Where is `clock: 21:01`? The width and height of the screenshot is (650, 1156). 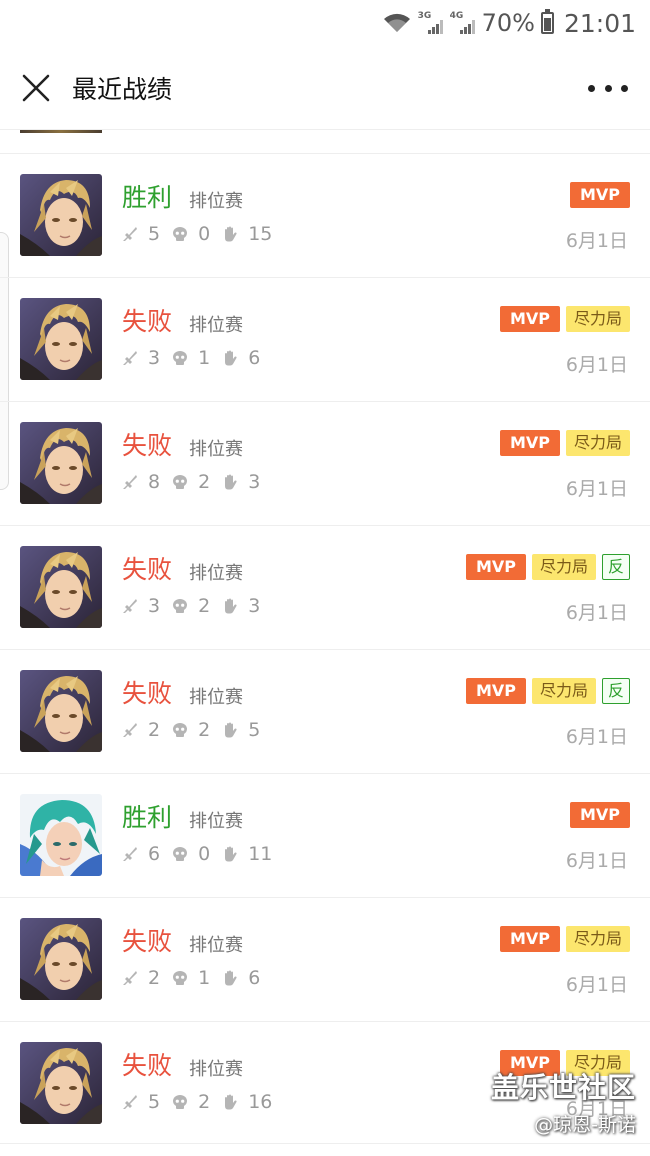
clock: 21:01 is located at coordinates (599, 23).